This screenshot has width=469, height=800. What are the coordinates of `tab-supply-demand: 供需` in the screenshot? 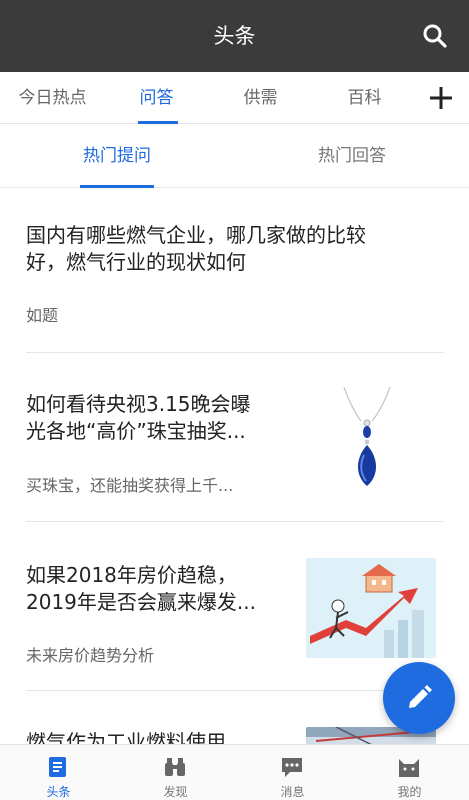 It's located at (260, 98).